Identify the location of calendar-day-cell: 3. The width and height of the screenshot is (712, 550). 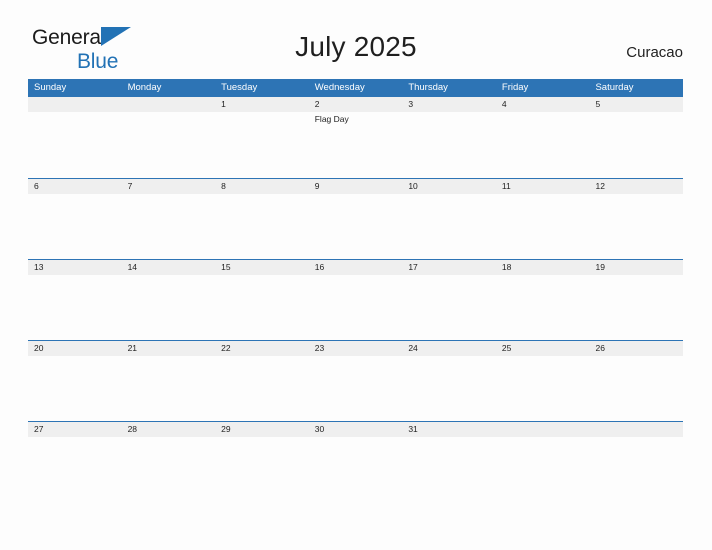
(449, 137).